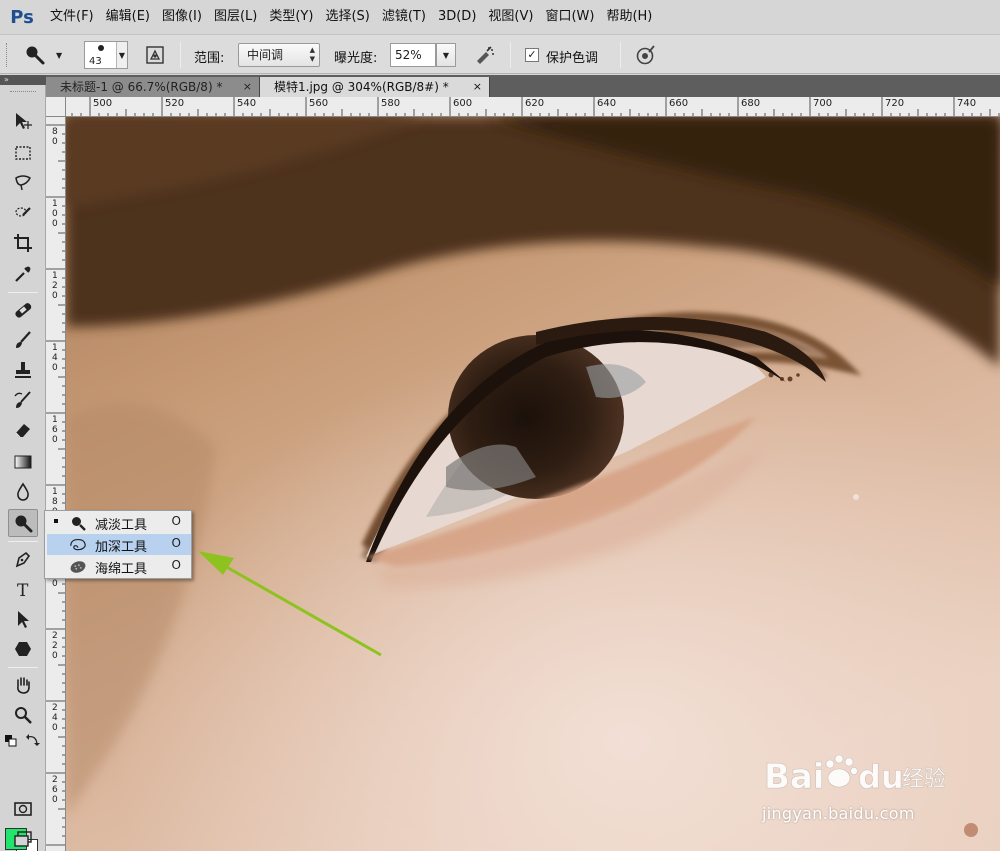 This screenshot has height=851, width=1000. What do you see at coordinates (279, 55) in the screenshot?
I see `range-select: 中间调 ▲ ▼` at bounding box center [279, 55].